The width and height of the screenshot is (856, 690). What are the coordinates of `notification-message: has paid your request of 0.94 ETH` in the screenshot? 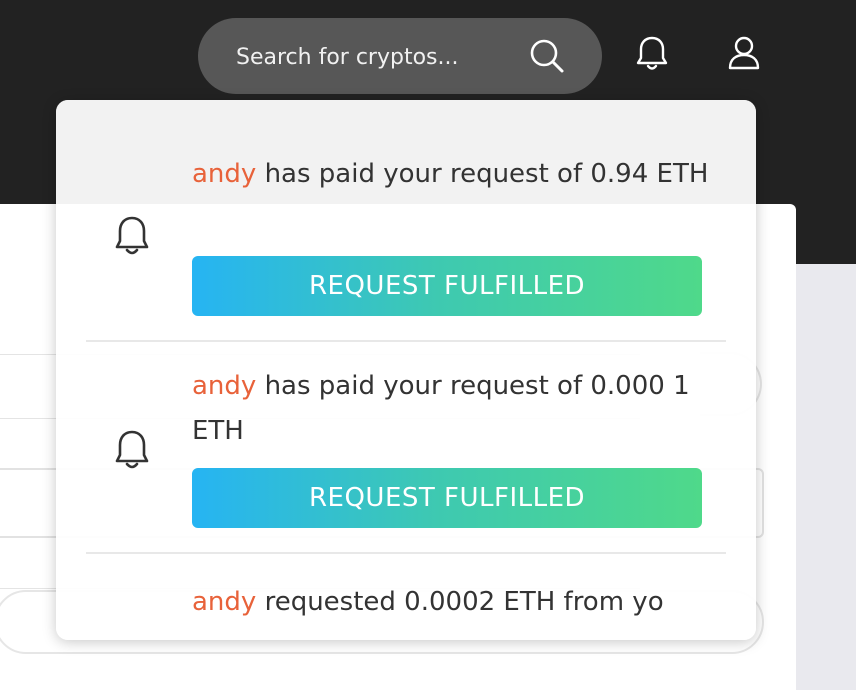 It's located at (482, 174).